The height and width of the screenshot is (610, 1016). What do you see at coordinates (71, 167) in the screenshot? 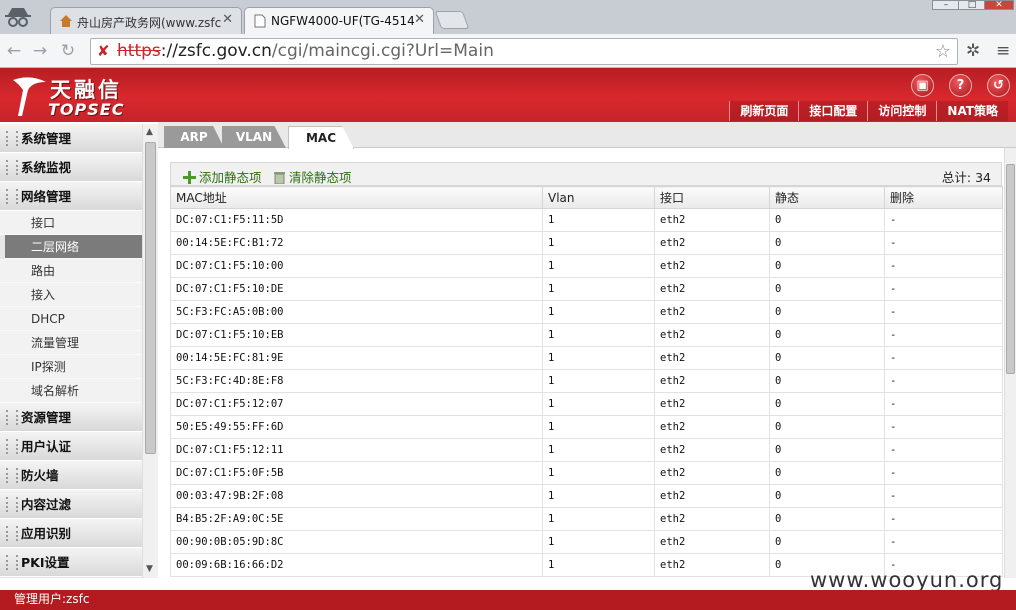
I see `sidebar-section-monitor: 系统监视` at bounding box center [71, 167].